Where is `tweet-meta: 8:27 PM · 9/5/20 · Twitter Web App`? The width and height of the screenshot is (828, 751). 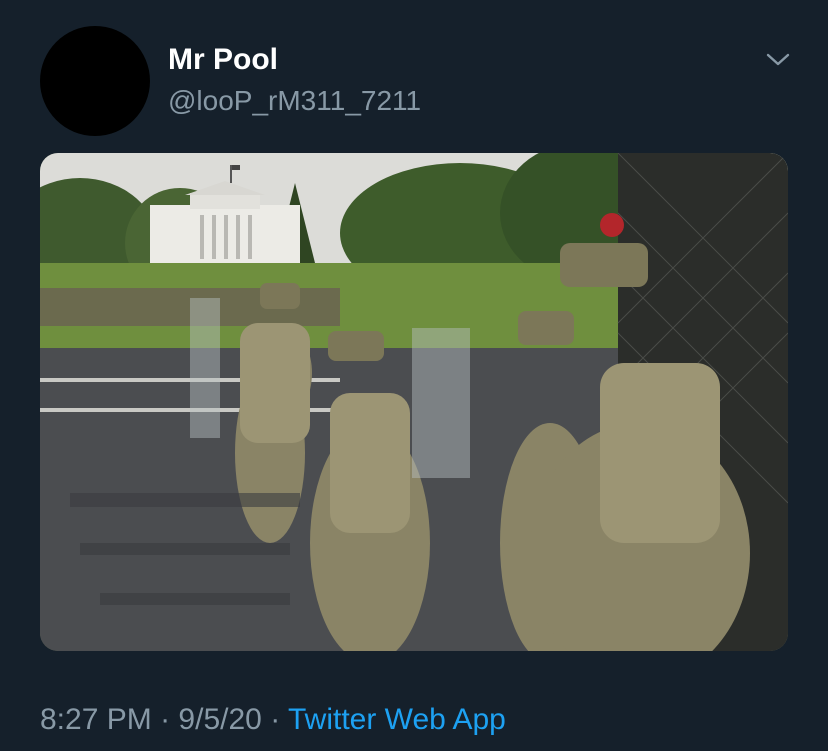
tweet-meta: 8:27 PM · 9/5/20 · Twitter Web App is located at coordinates (273, 720).